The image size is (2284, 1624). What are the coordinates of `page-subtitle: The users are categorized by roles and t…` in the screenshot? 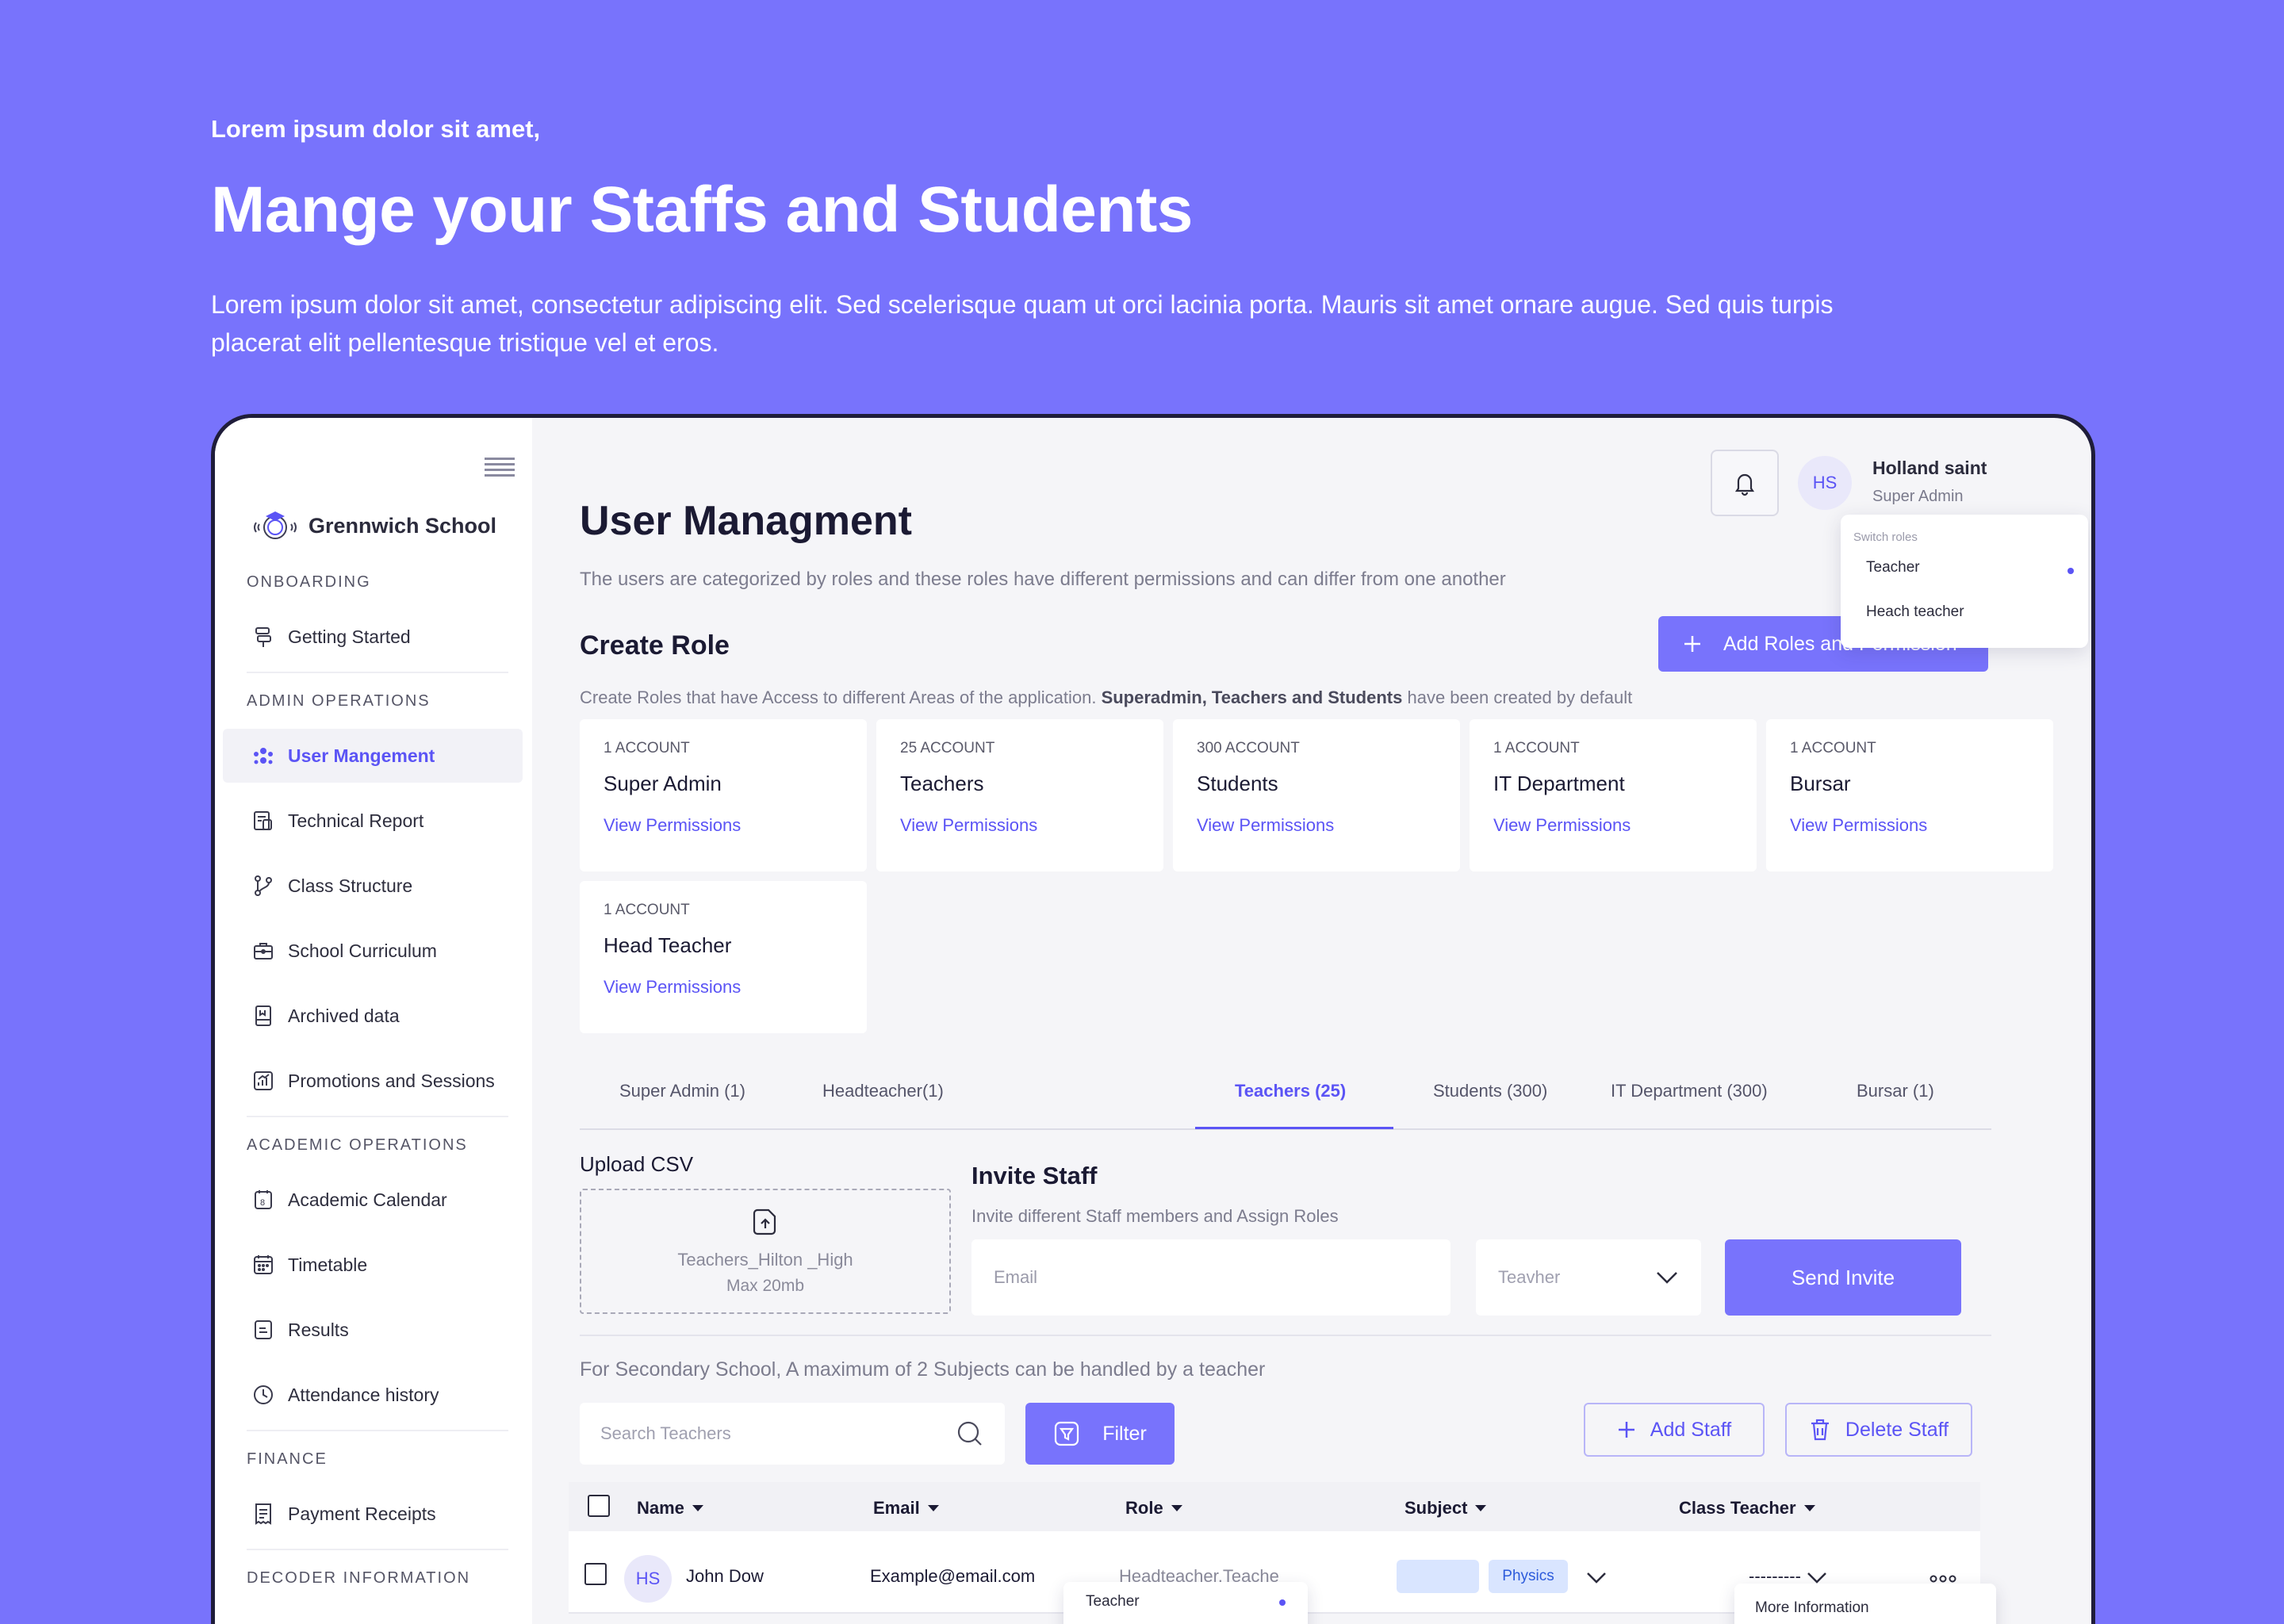 It's located at (1043, 579).